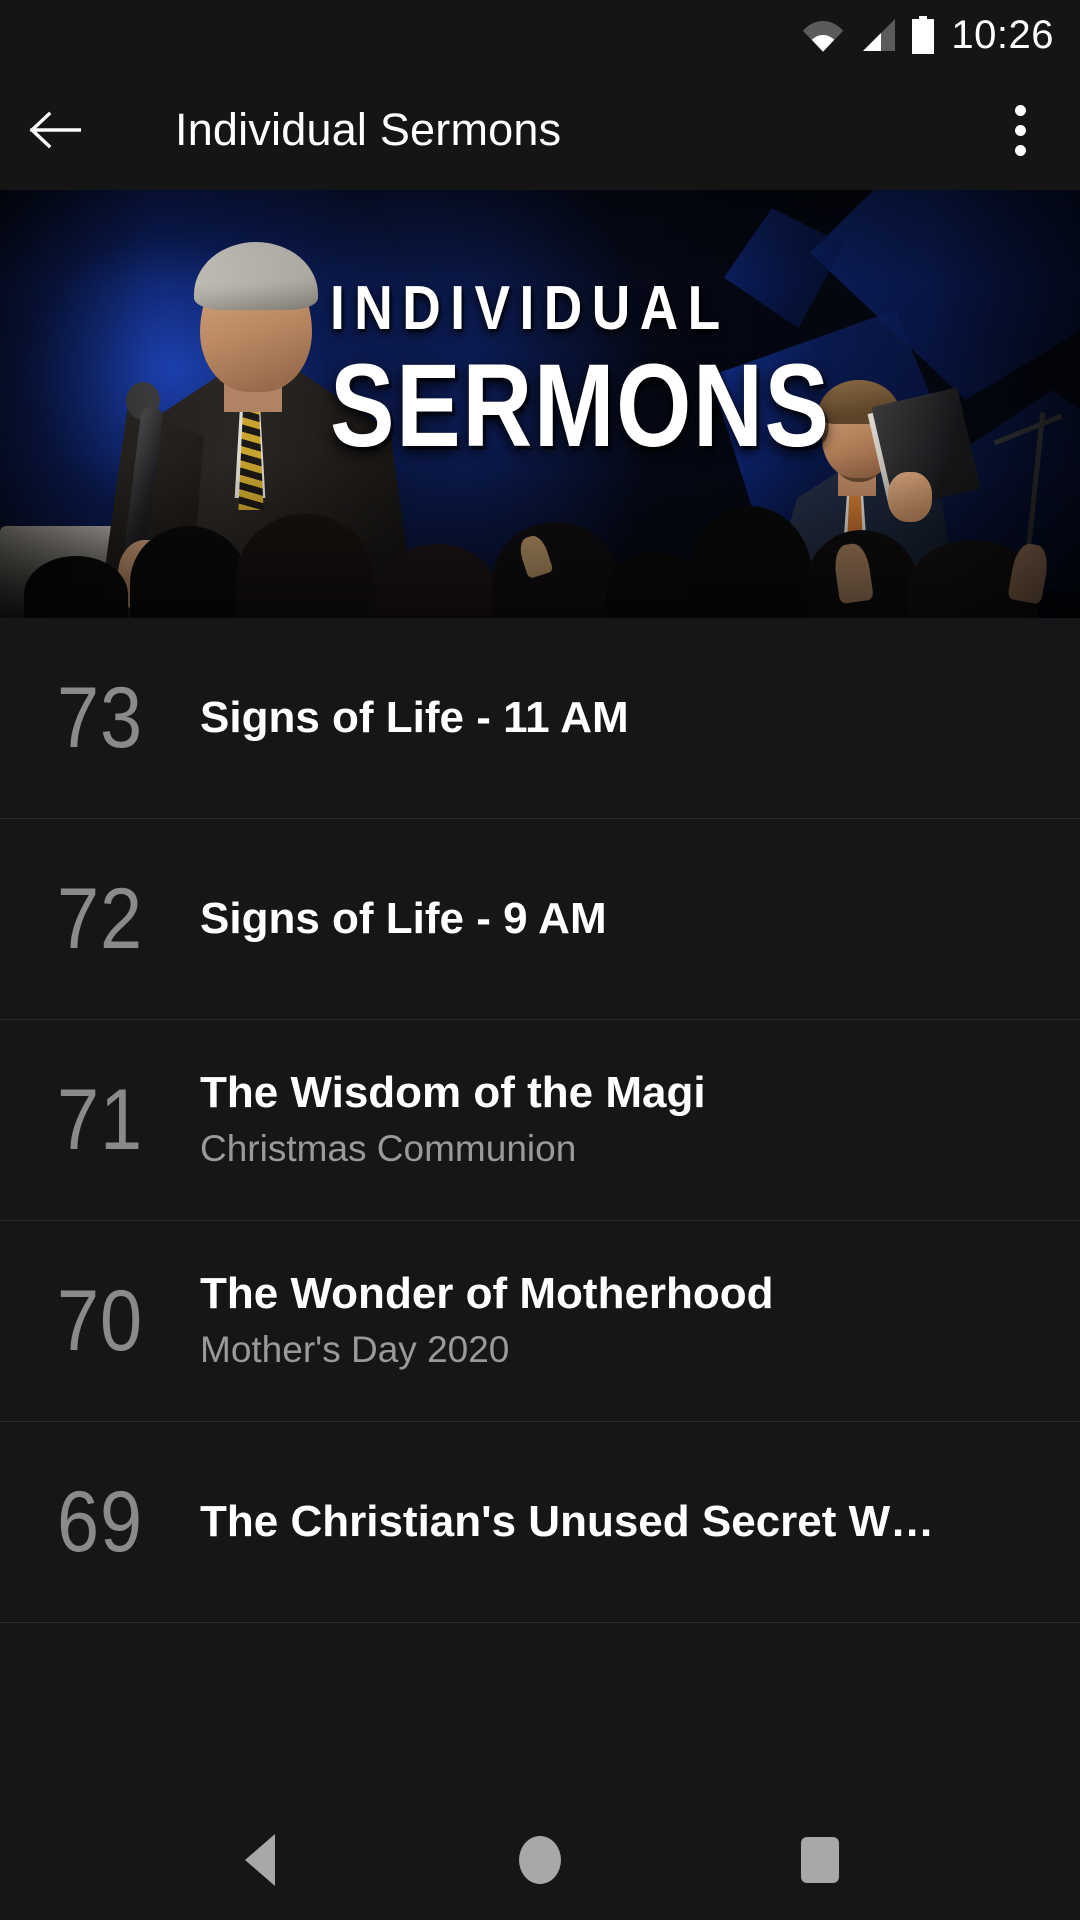 This screenshot has height=1920, width=1080. I want to click on list-item: 73 Signs of Life - 11 AM, so click(540, 718).